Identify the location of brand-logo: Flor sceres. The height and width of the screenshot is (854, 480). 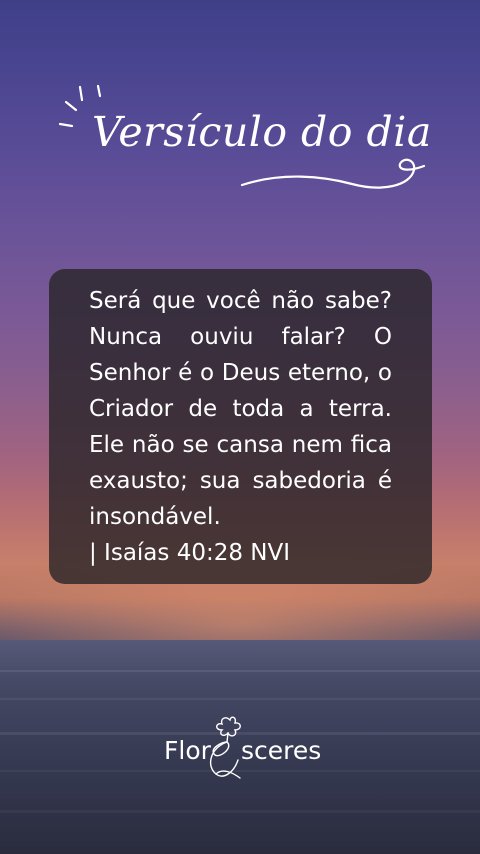
(240, 748).